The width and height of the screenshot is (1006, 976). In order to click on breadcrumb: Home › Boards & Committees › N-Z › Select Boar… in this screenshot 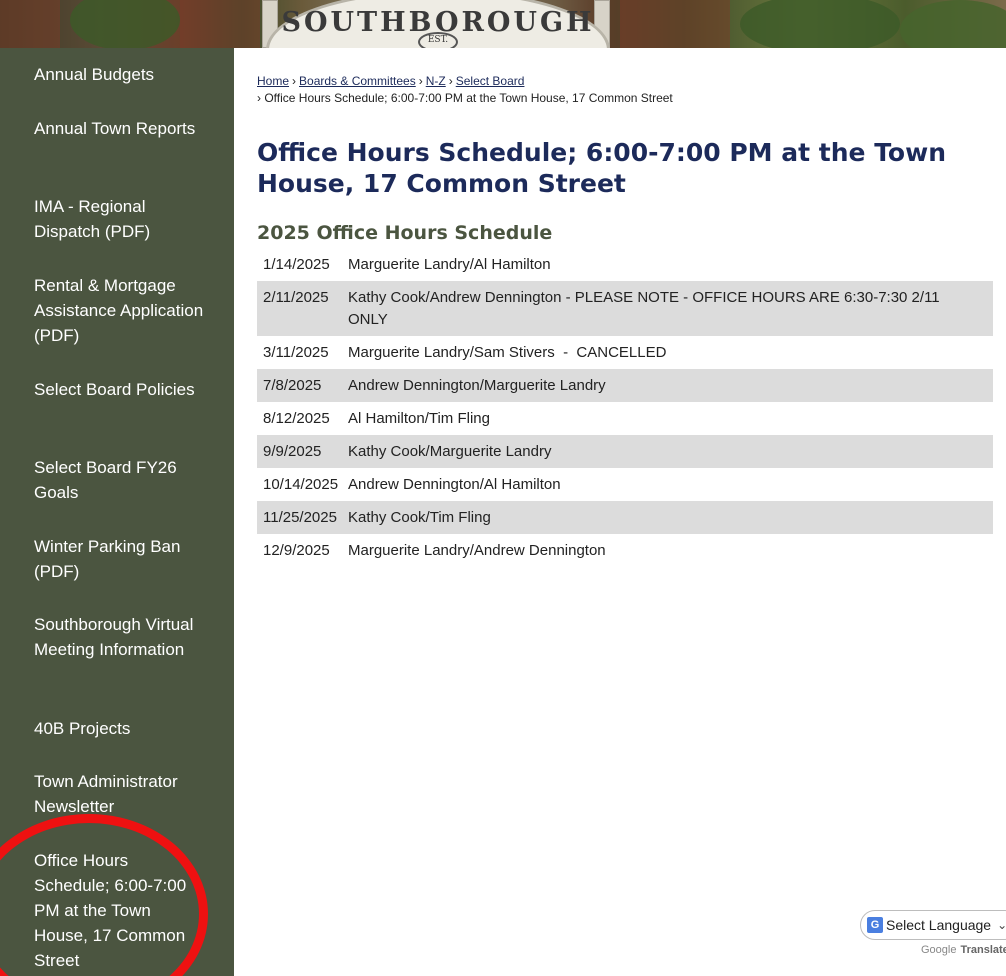, I will do `click(390, 81)`.